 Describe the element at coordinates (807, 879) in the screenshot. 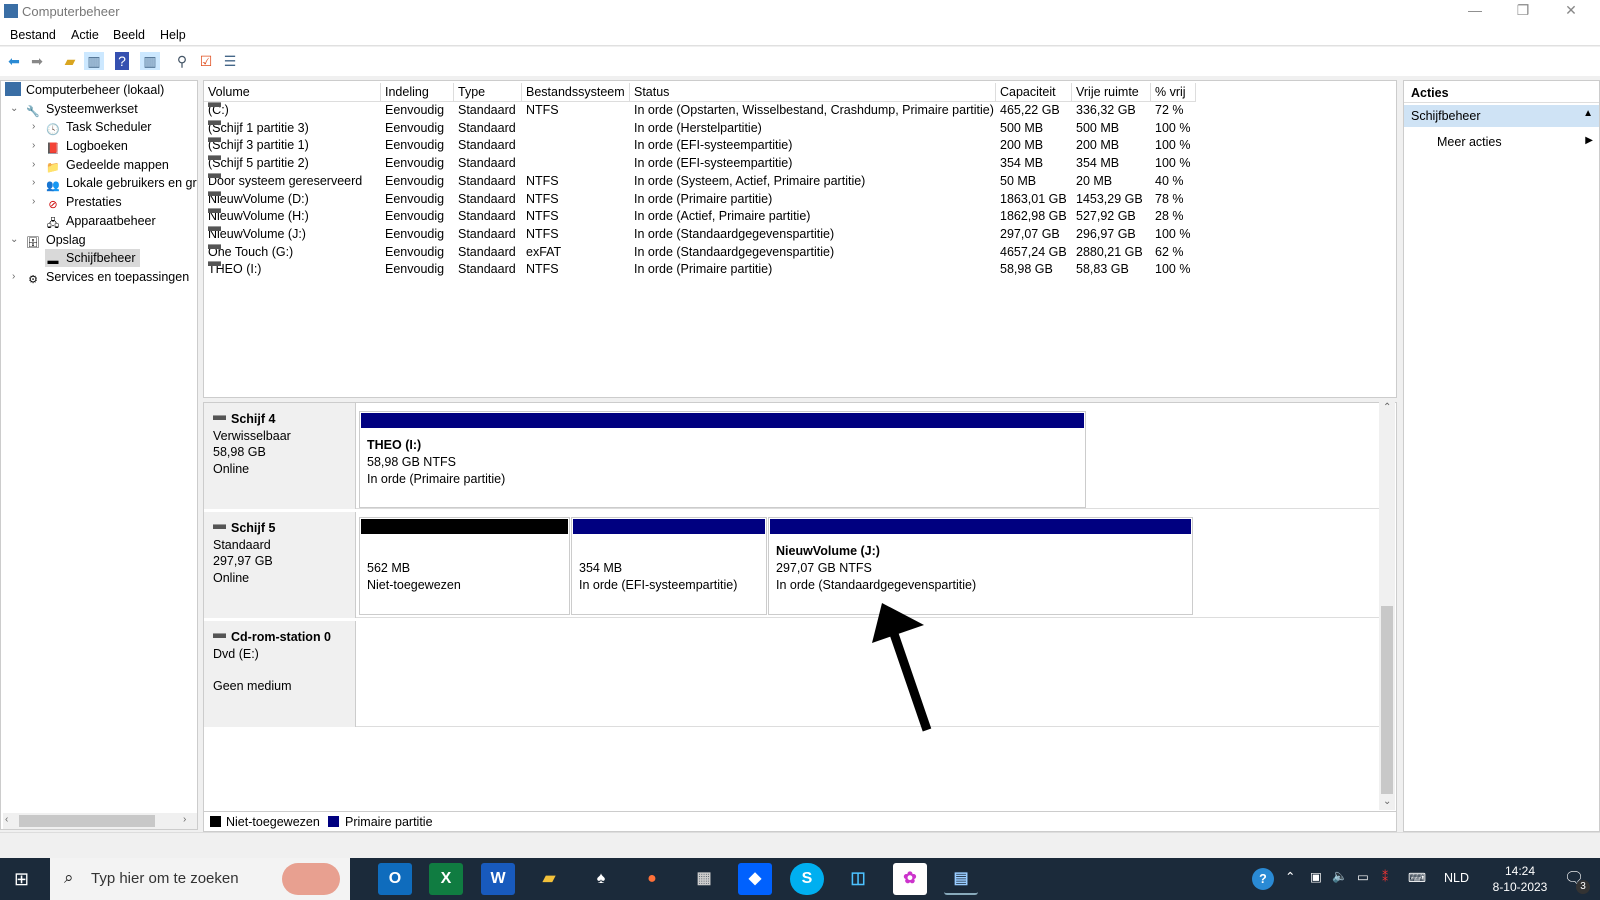

I see `skype-icon: S` at that location.